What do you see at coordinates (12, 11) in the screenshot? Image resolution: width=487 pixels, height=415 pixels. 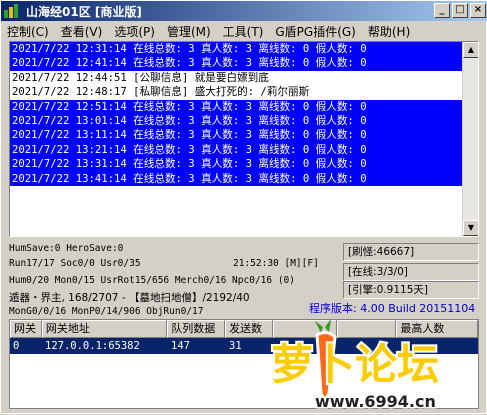 I see `app-icon` at bounding box center [12, 11].